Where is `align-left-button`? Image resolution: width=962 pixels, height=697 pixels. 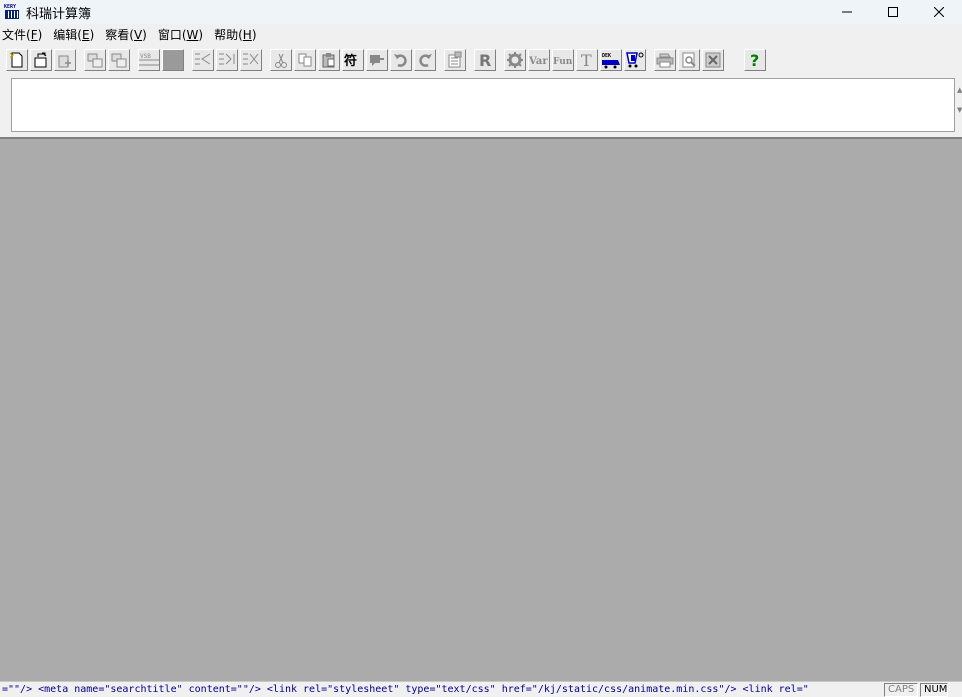
align-left-button is located at coordinates (203, 60).